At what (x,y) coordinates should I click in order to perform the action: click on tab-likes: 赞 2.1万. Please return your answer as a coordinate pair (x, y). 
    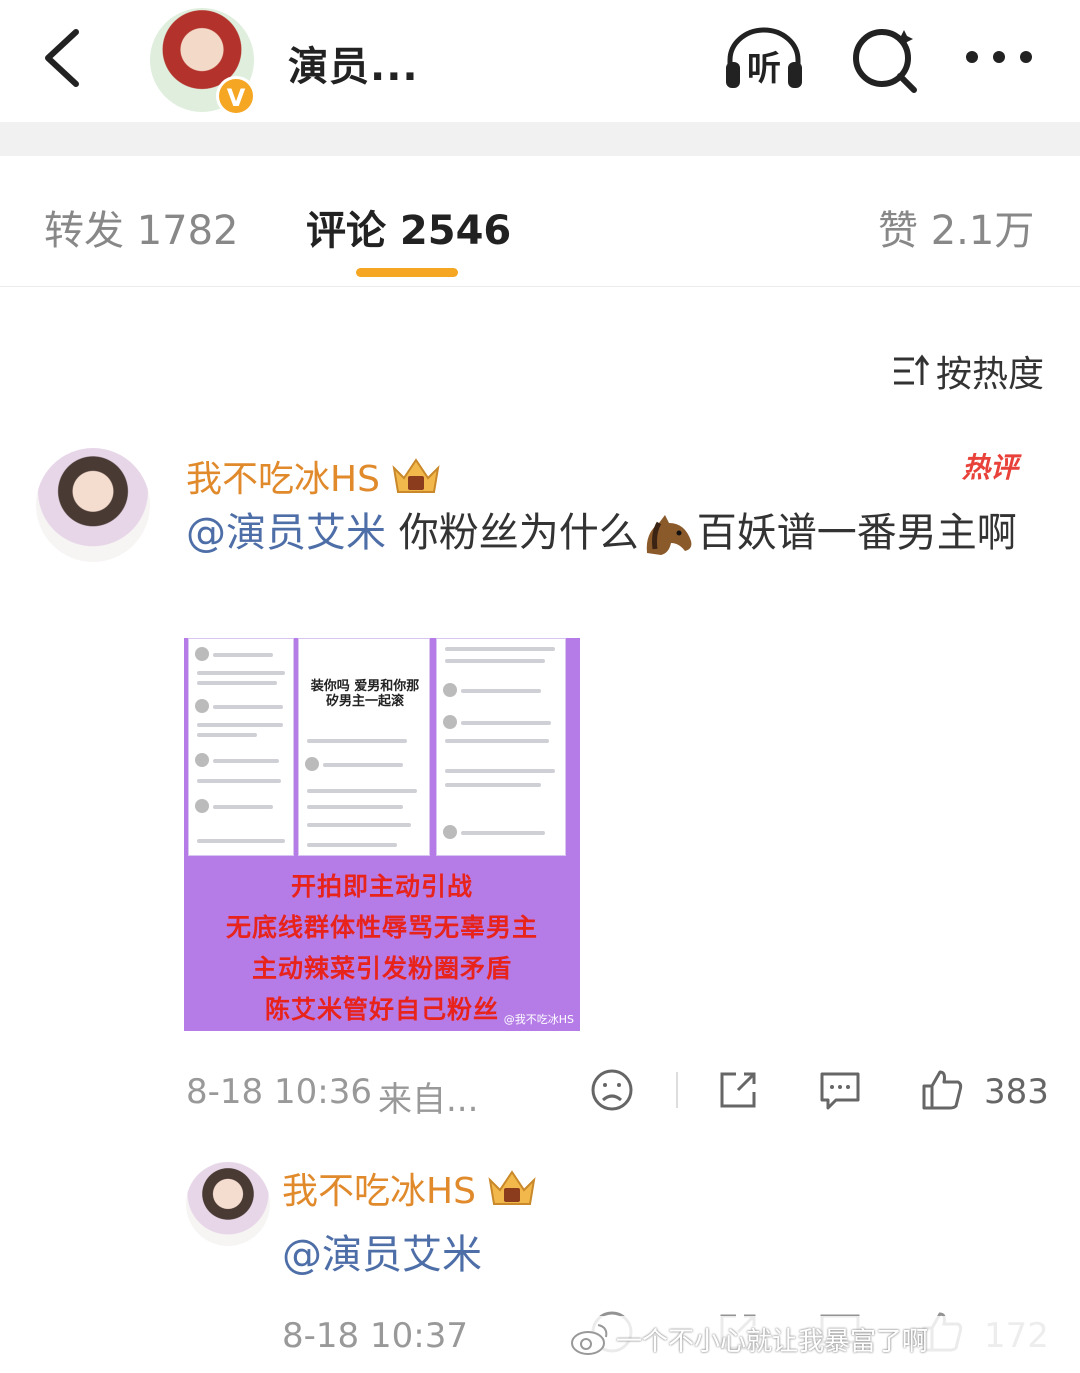
    Looking at the image, I should click on (956, 227).